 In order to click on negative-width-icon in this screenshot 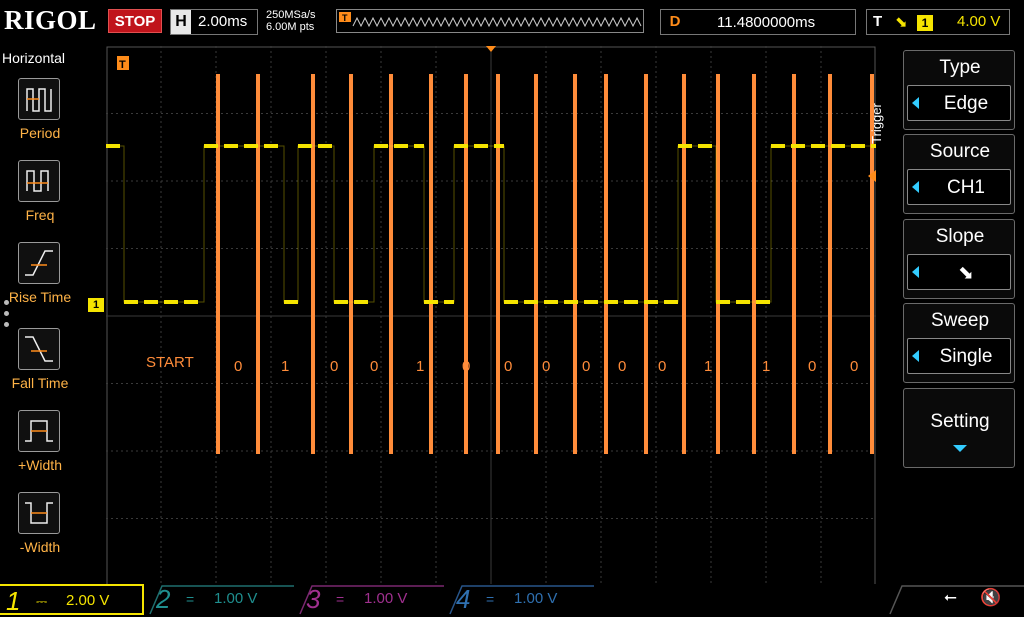, I will do `click(39, 513)`.